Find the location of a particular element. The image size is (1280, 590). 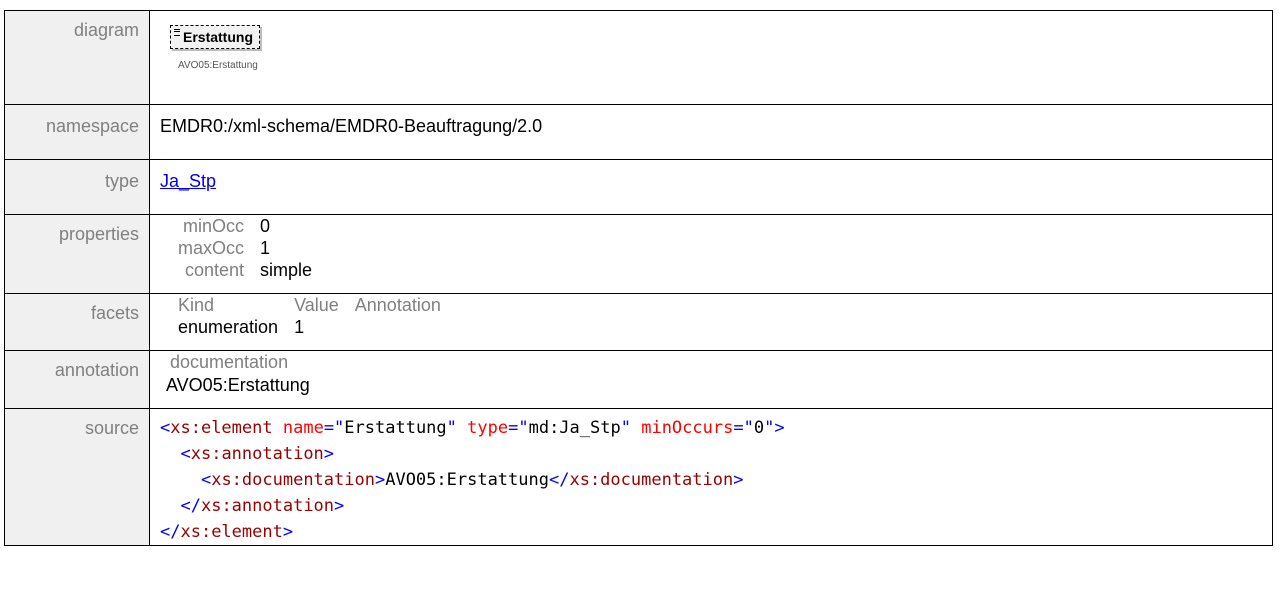

property-value: 1 is located at coordinates (265, 248).